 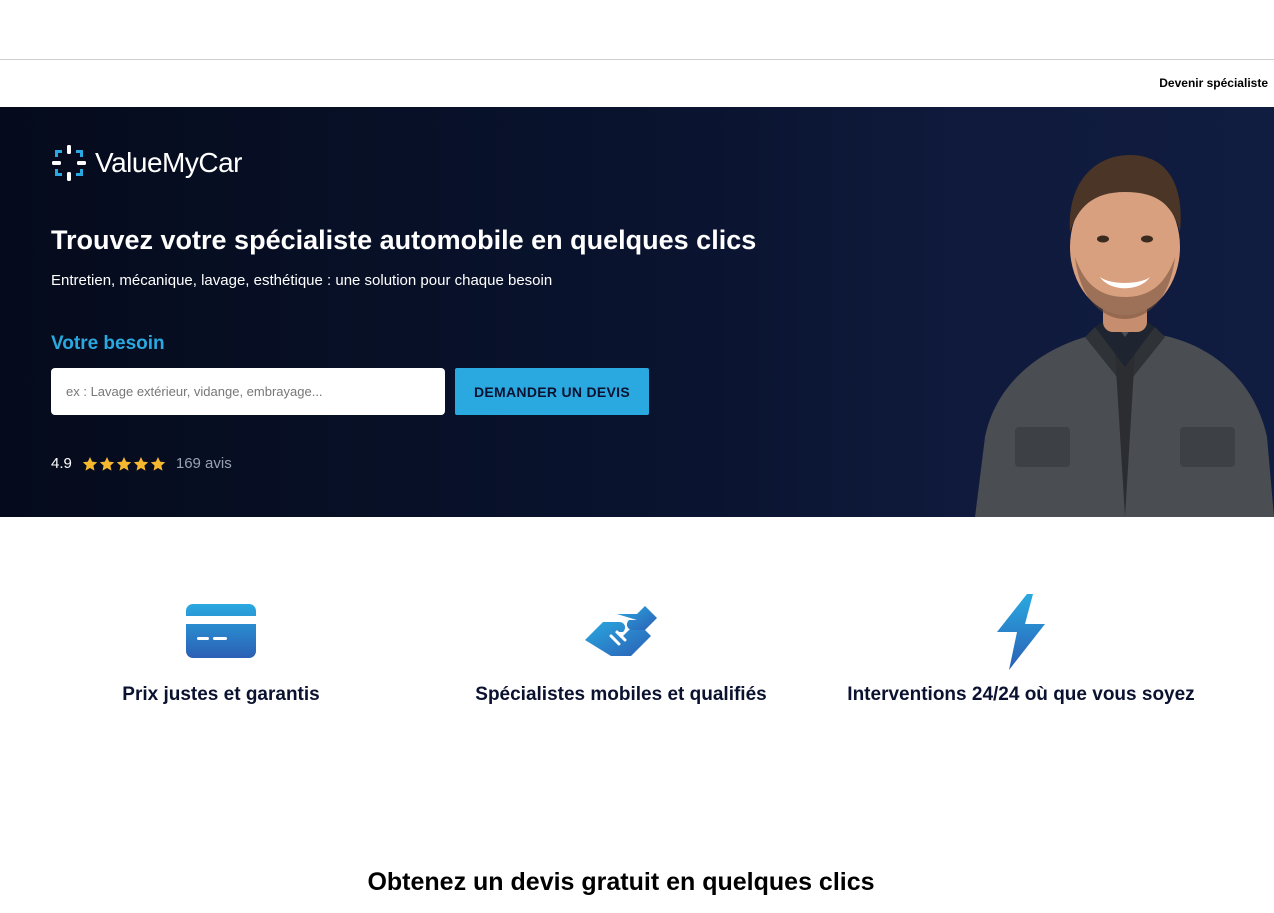 I want to click on request-quote-button: DEMANDER UN DEVIS, so click(x=552, y=391).